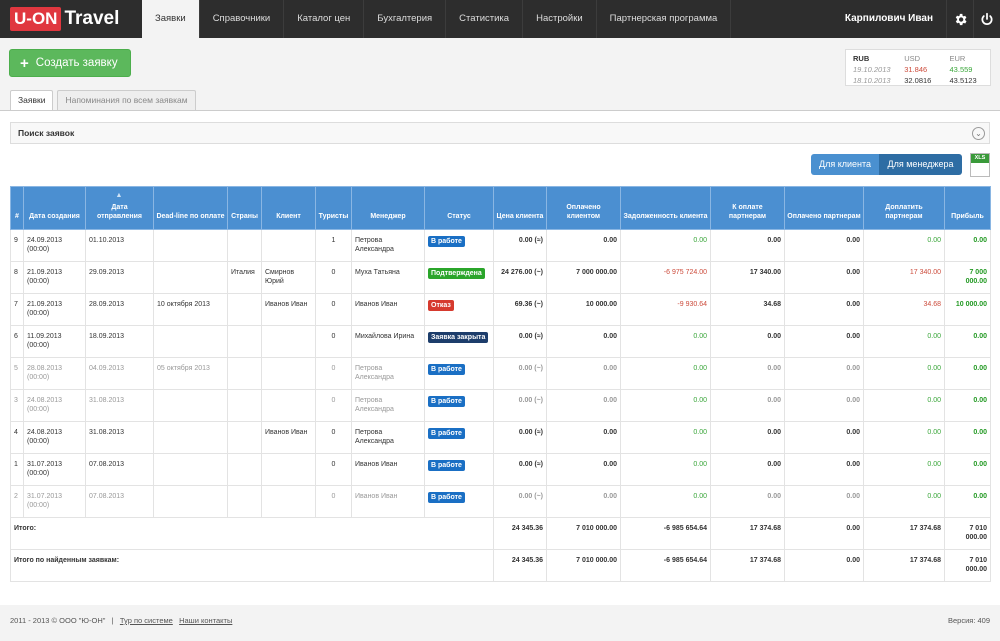  I want to click on header-label: Менеджер, so click(388, 216).